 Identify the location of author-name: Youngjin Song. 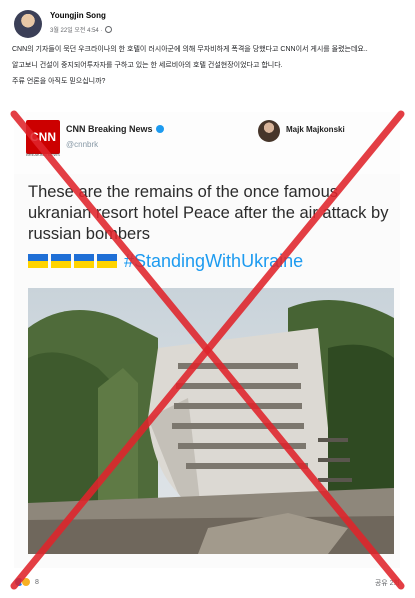
(78, 15).